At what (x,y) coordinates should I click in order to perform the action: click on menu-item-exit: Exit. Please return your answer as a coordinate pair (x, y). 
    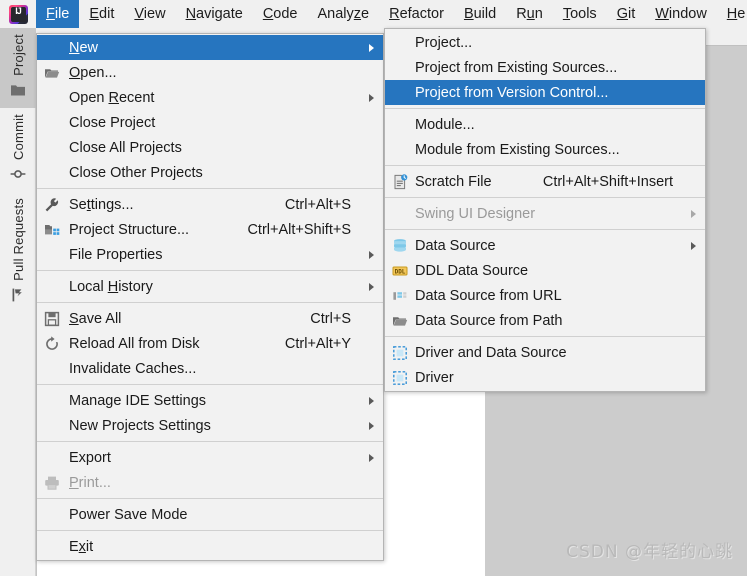
    Looking at the image, I should click on (210, 546).